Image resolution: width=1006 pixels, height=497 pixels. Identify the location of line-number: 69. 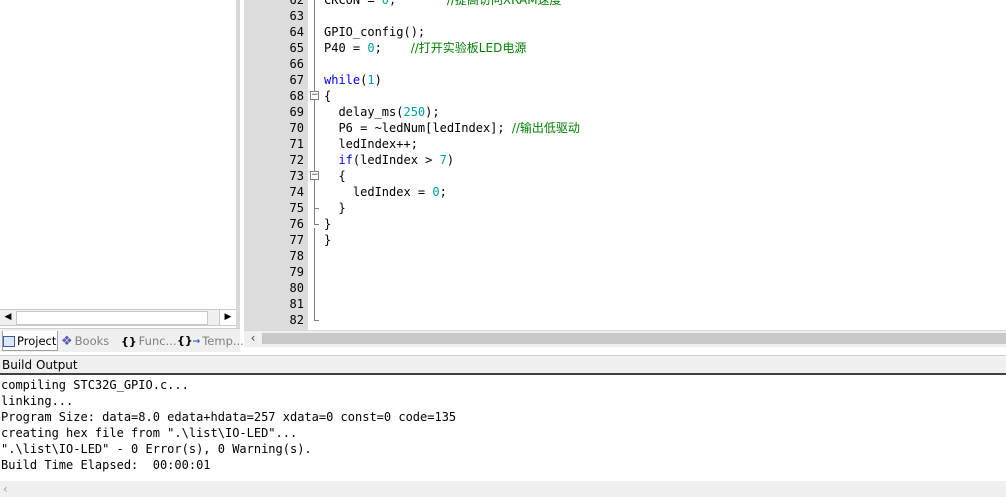
(296, 112).